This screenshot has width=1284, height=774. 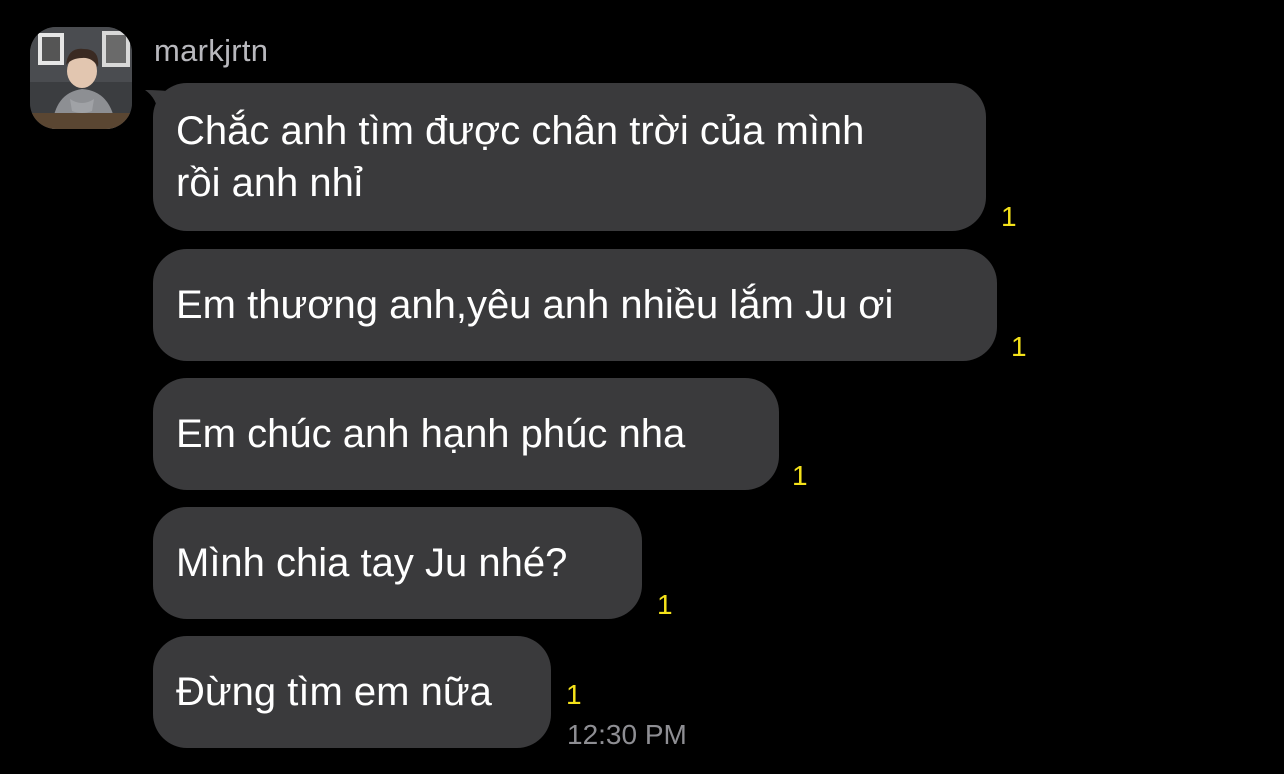 I want to click on avatar-photo-icon, so click(x=81, y=78).